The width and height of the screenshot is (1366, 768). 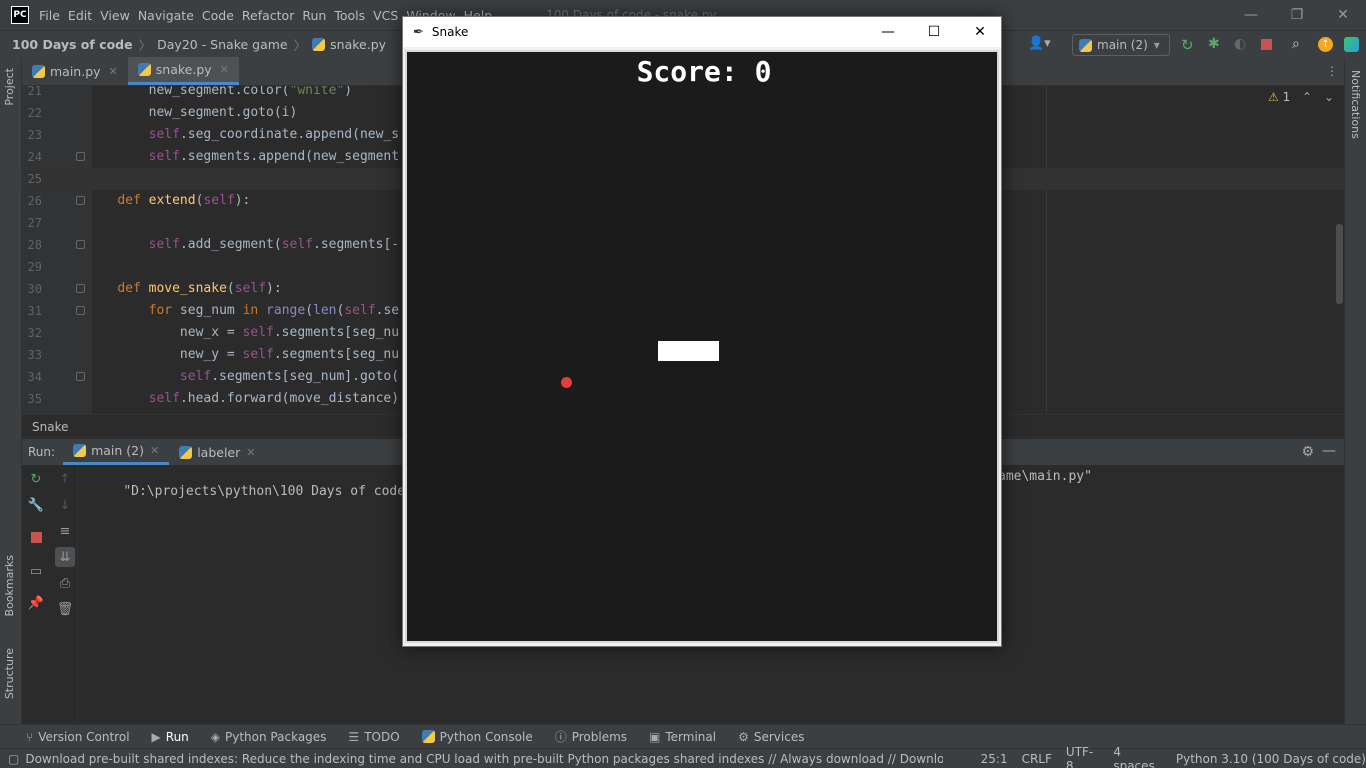 I want to click on terminal-button: ▣ Terminal, so click(x=682, y=737).